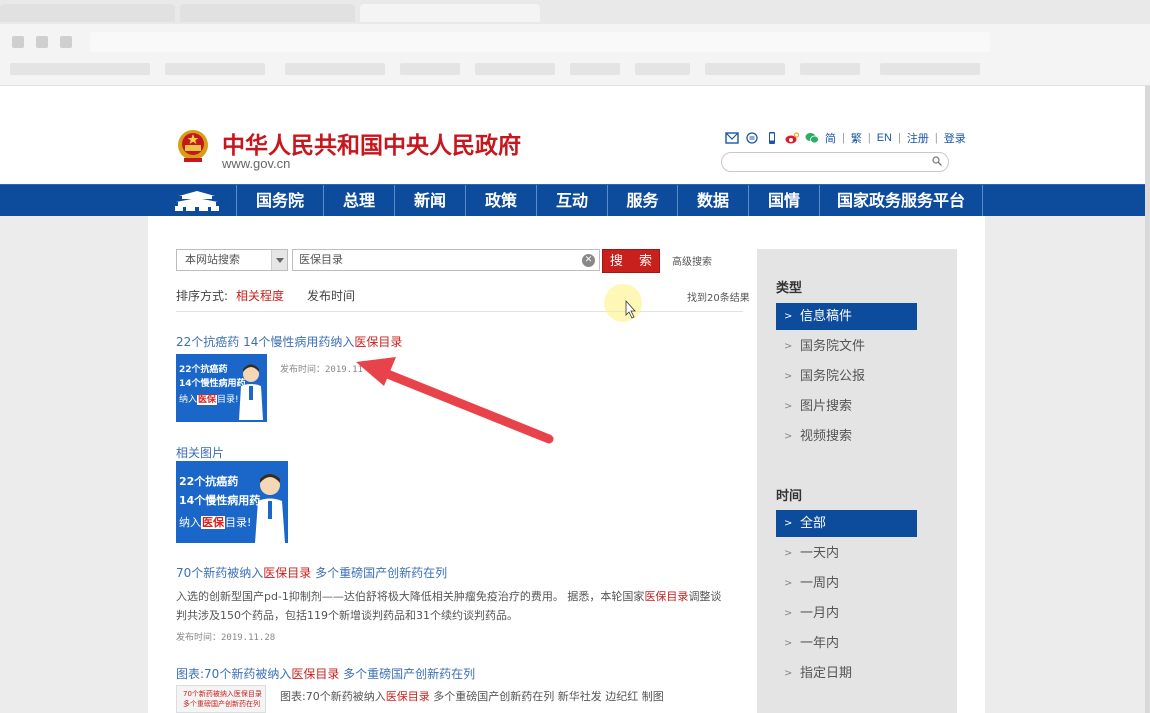  Describe the element at coordinates (846, 436) in the screenshot. I see `filter-type-videos: > 视频搜索` at that location.